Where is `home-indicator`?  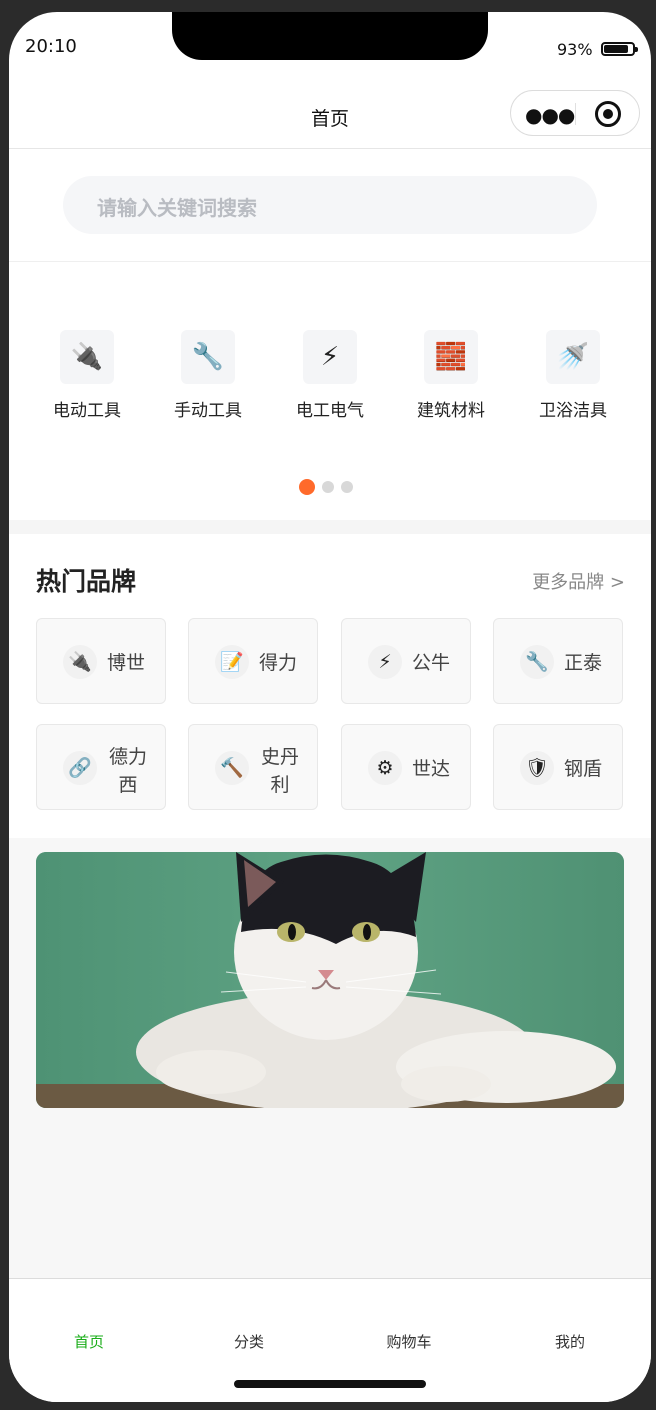
home-indicator is located at coordinates (330, 1384).